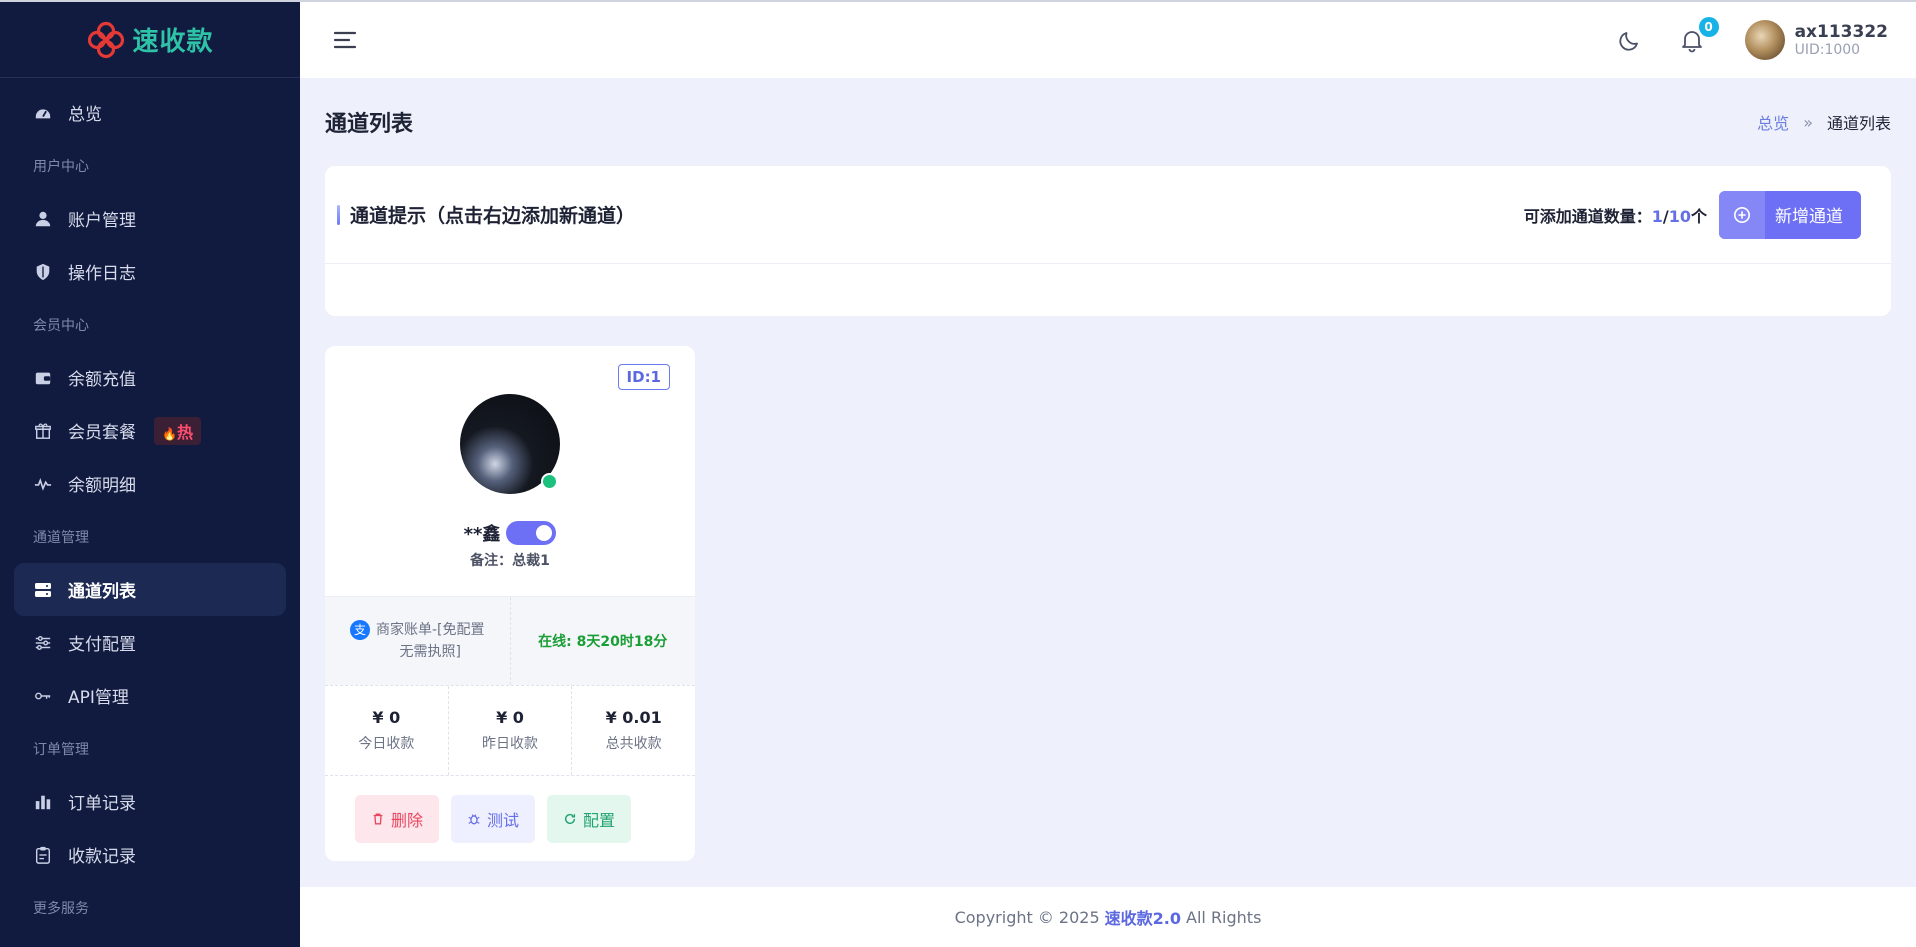 Image resolution: width=1916 pixels, height=947 pixels. Describe the element at coordinates (1841, 32) in the screenshot. I see `user-name: ax113322` at that location.